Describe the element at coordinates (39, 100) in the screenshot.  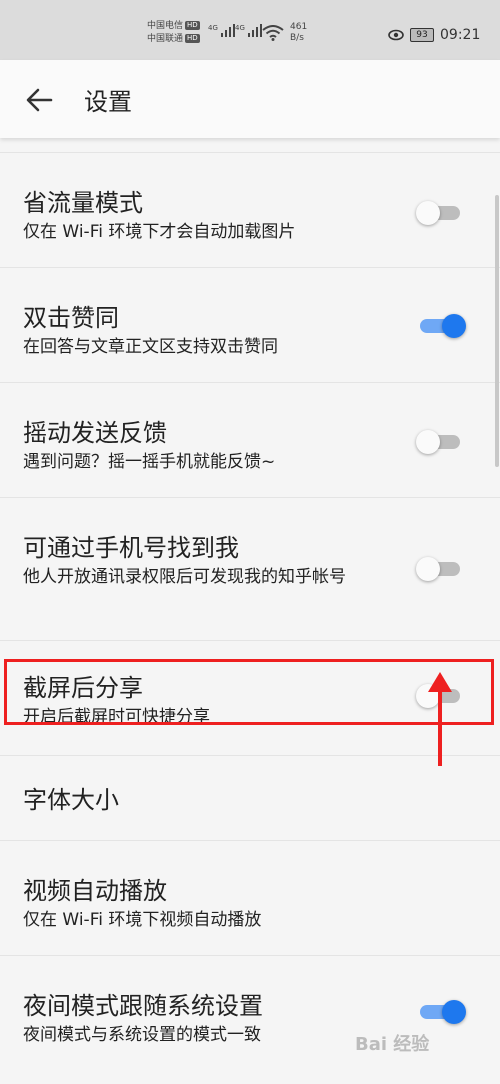
I see `back-arrow-icon` at that location.